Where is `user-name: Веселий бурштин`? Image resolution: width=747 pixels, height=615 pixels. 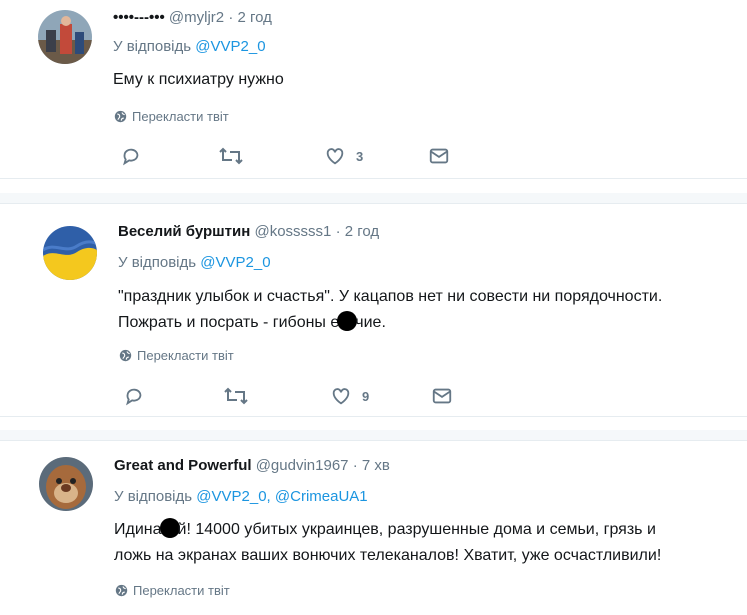 user-name: Веселий бурштин is located at coordinates (184, 231).